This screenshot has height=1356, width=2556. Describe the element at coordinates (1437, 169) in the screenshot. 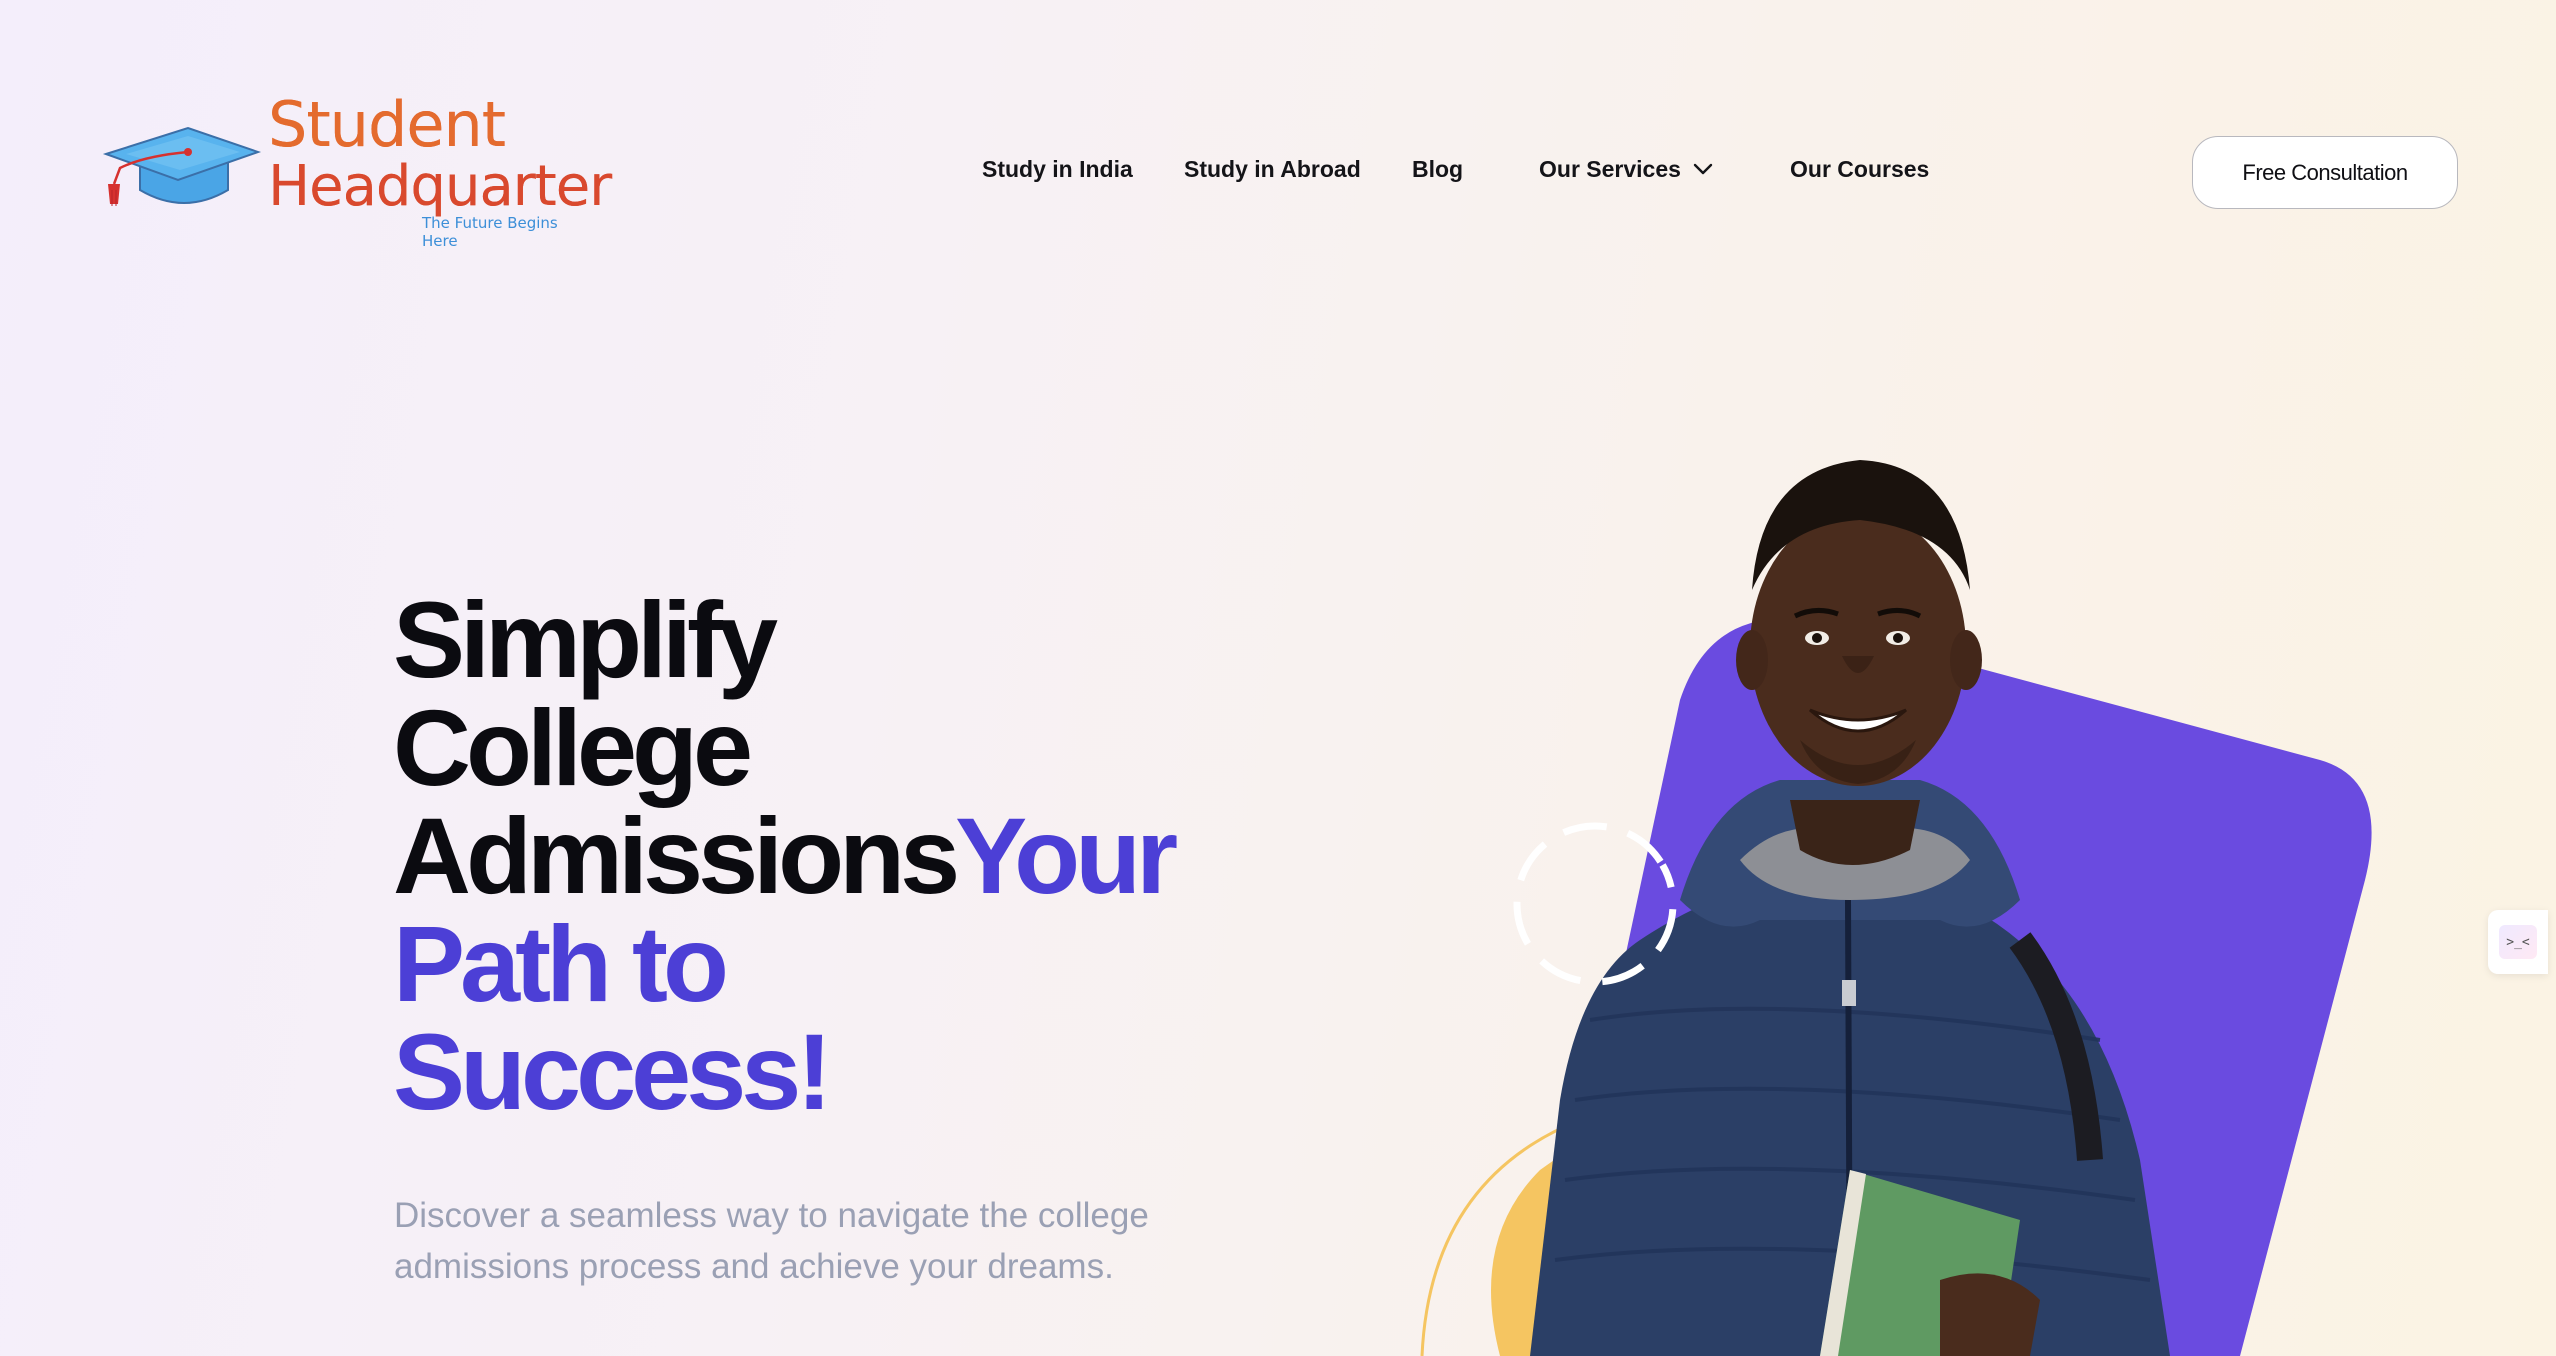

I see `nav-blog: Blog` at that location.